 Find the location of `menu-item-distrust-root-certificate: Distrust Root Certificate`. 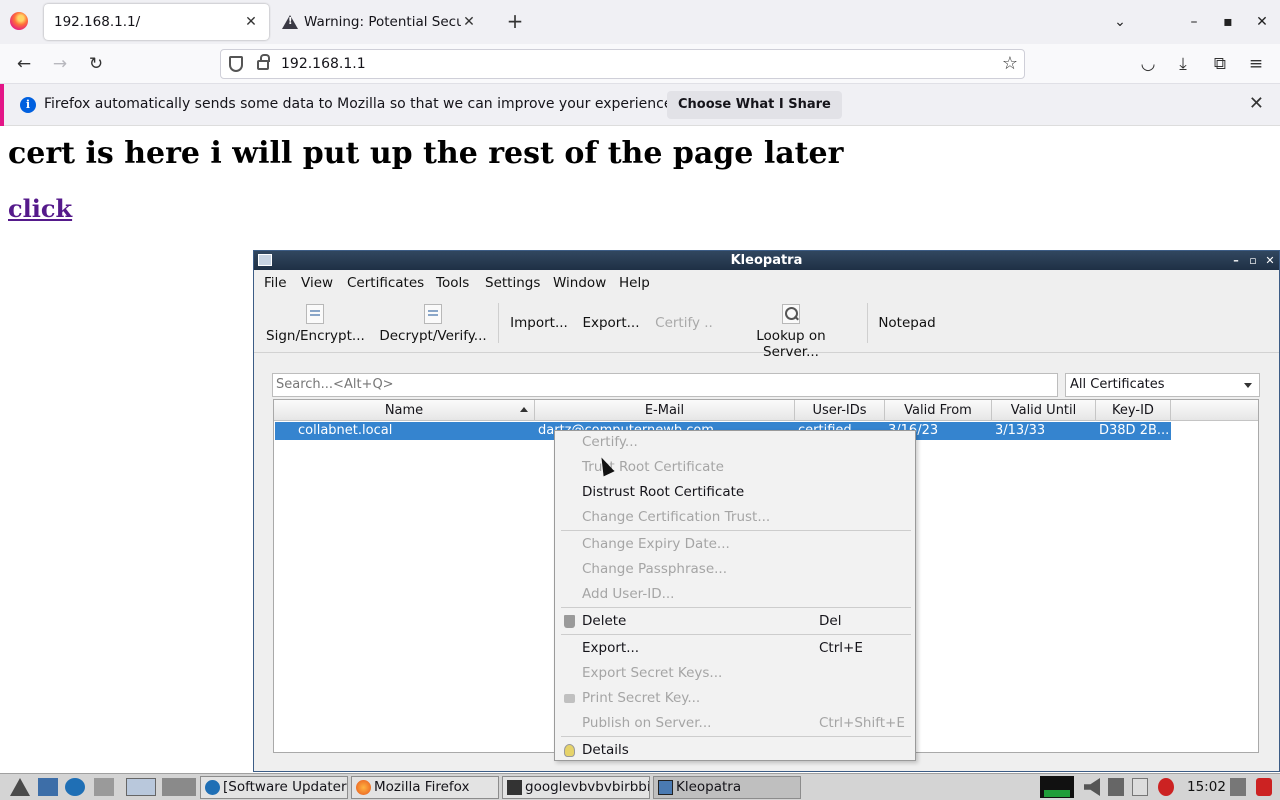

menu-item-distrust-root-certificate: Distrust Root Certificate is located at coordinates (735, 492).